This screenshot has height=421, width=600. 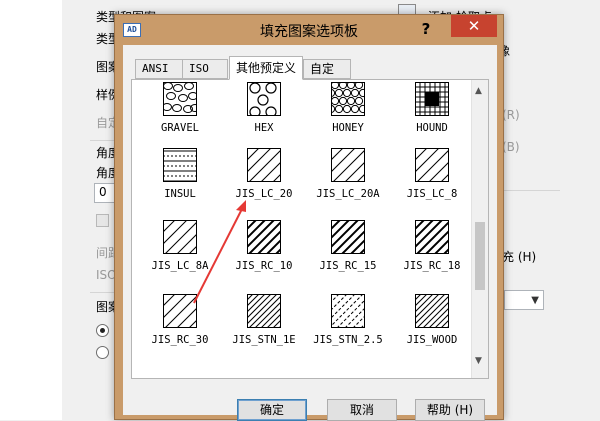 I want to click on scroll-thumb, so click(x=480, y=256).